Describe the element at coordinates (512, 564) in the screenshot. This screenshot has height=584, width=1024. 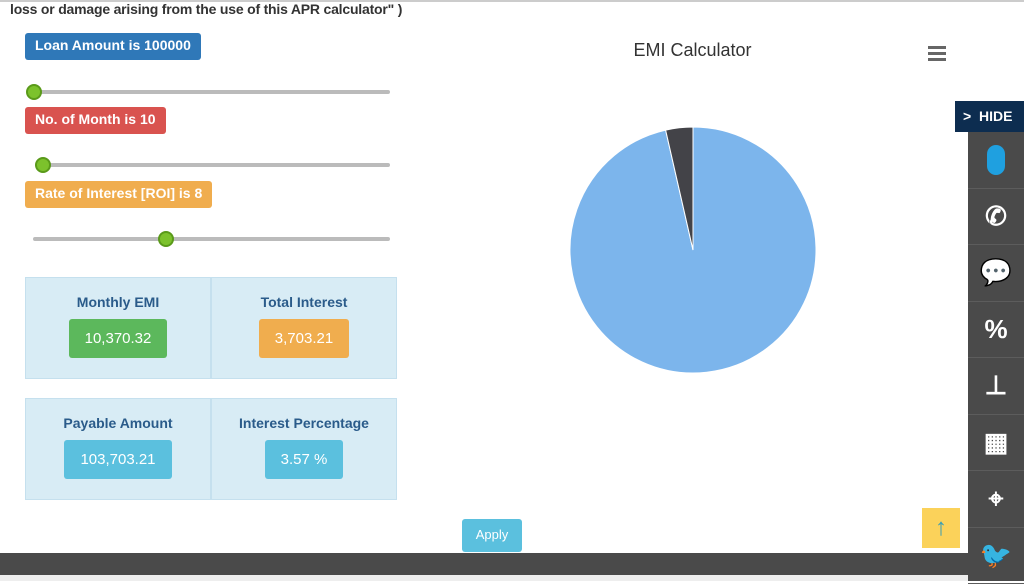
I see `footer-bar` at that location.